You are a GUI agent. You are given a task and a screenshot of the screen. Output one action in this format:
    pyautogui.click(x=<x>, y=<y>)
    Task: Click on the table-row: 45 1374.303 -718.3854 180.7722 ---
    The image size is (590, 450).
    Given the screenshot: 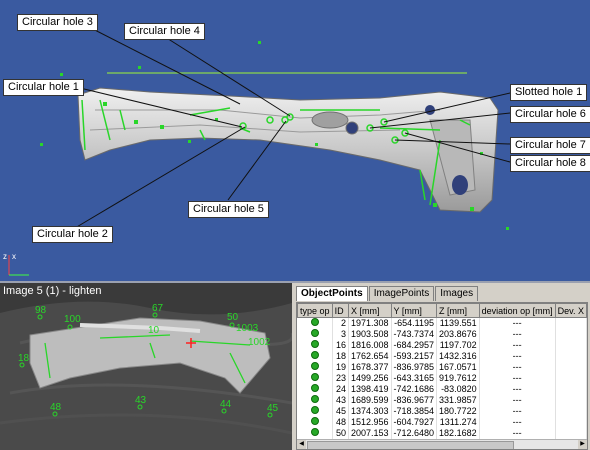 What is the action you would take?
    pyautogui.click(x=442, y=411)
    